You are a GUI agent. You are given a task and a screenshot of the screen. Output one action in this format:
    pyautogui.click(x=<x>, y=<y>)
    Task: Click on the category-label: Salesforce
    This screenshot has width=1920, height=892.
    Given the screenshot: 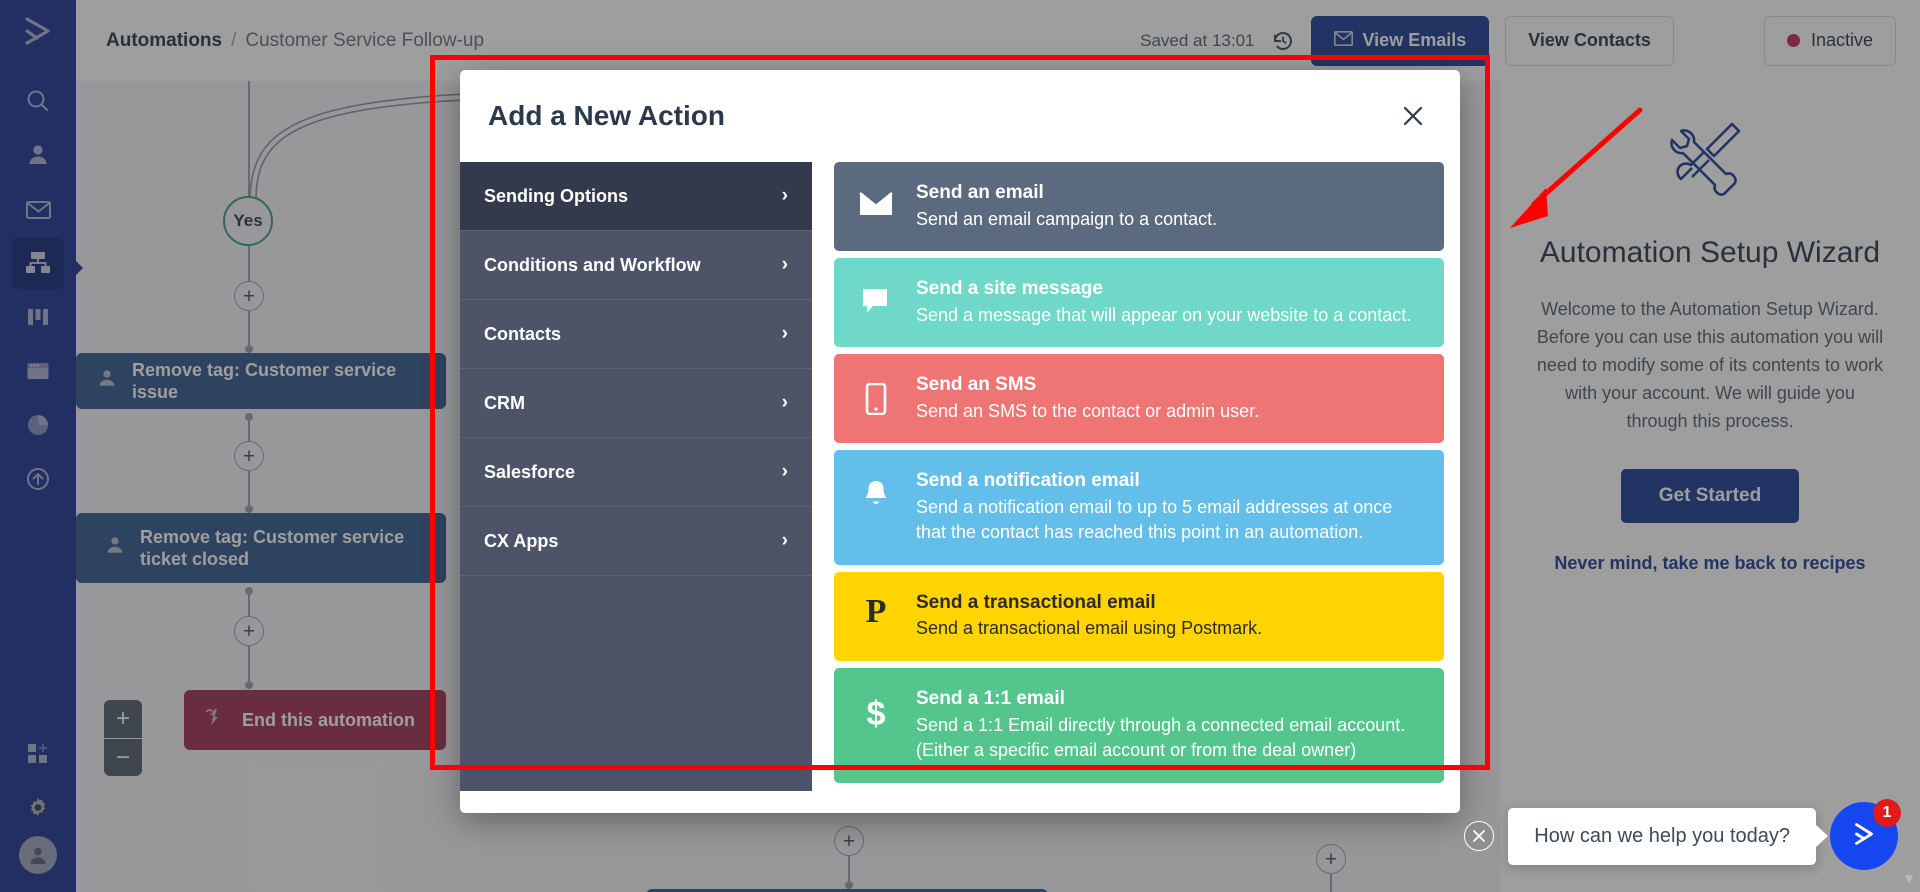 What is the action you would take?
    pyautogui.click(x=530, y=471)
    